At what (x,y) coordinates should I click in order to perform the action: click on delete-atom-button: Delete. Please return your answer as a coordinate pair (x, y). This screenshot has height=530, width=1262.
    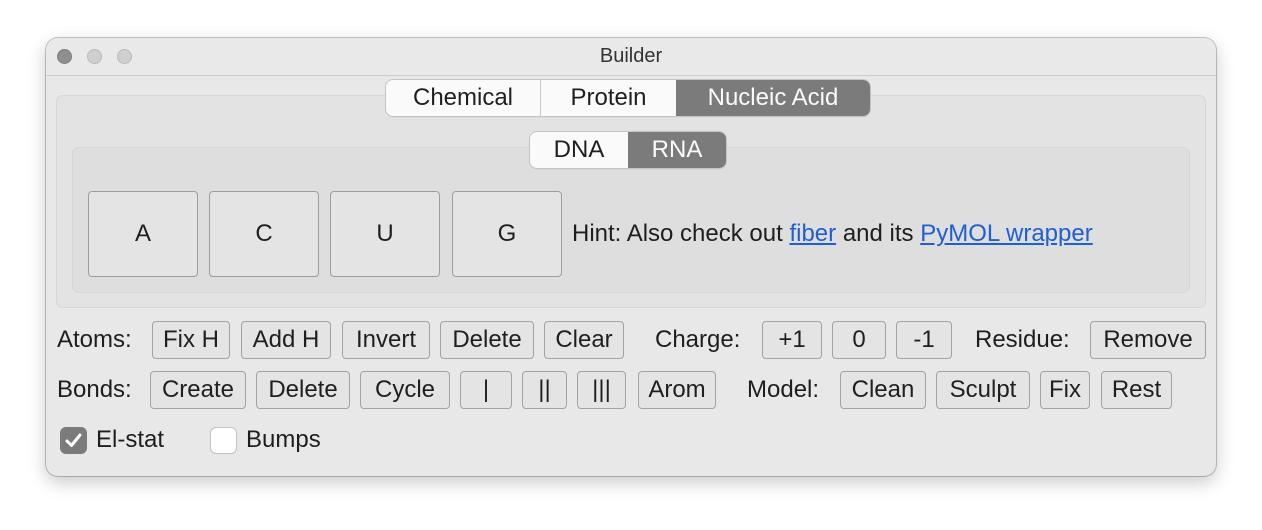
    Looking at the image, I should click on (487, 340).